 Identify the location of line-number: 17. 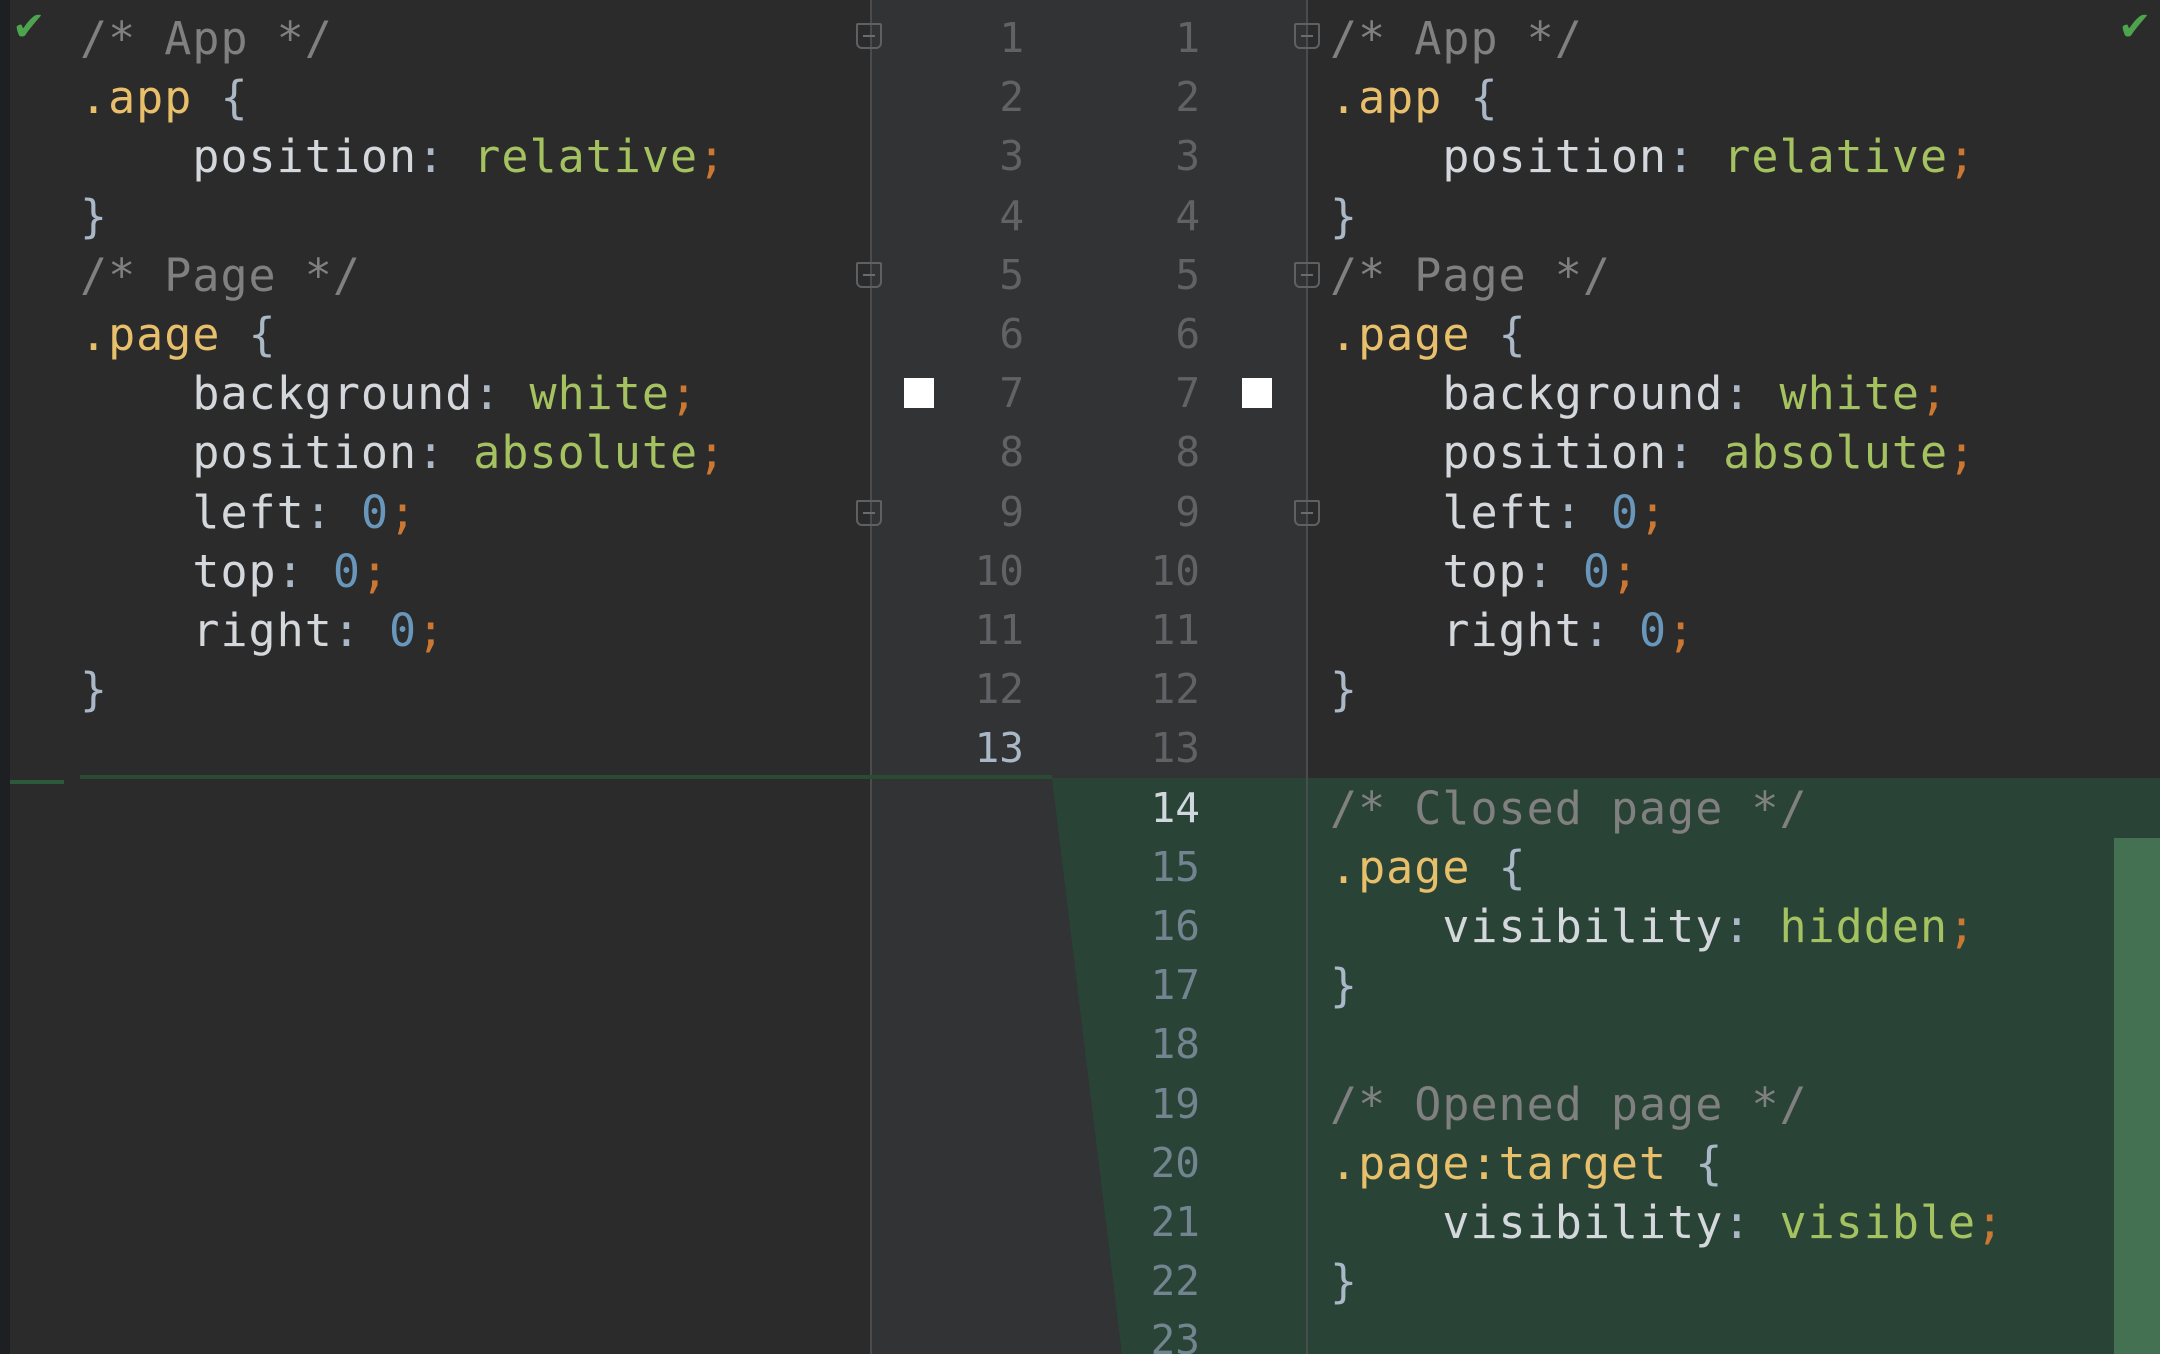
(1175, 985).